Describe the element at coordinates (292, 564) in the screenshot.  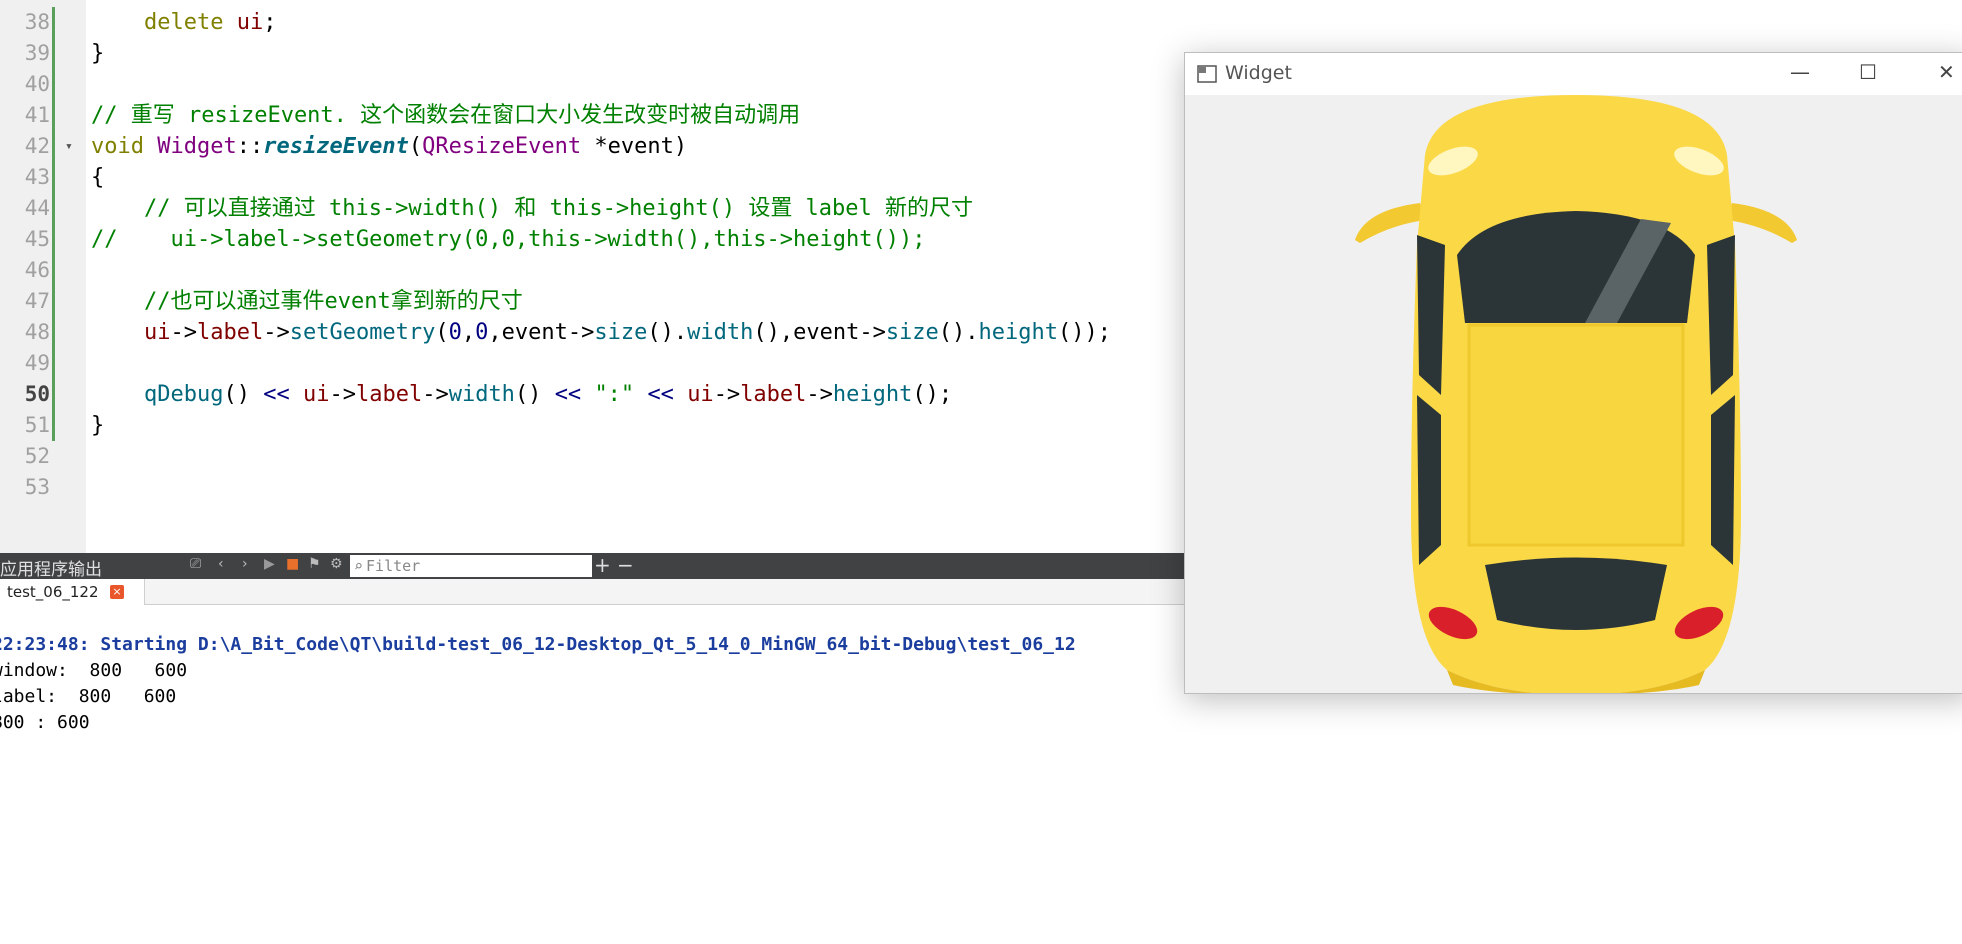
I see `stop-icon: ■` at that location.